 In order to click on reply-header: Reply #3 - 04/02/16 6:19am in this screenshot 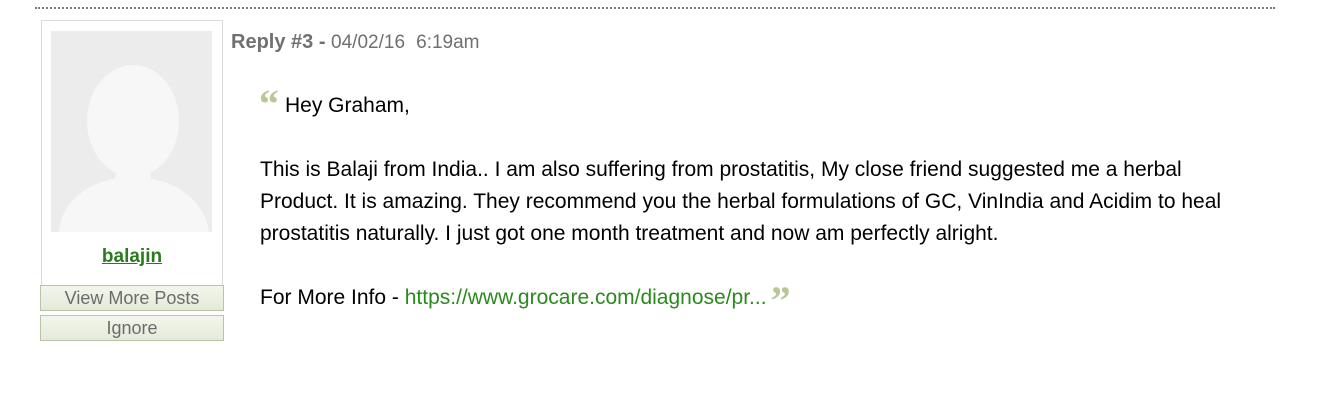, I will do `click(355, 42)`.